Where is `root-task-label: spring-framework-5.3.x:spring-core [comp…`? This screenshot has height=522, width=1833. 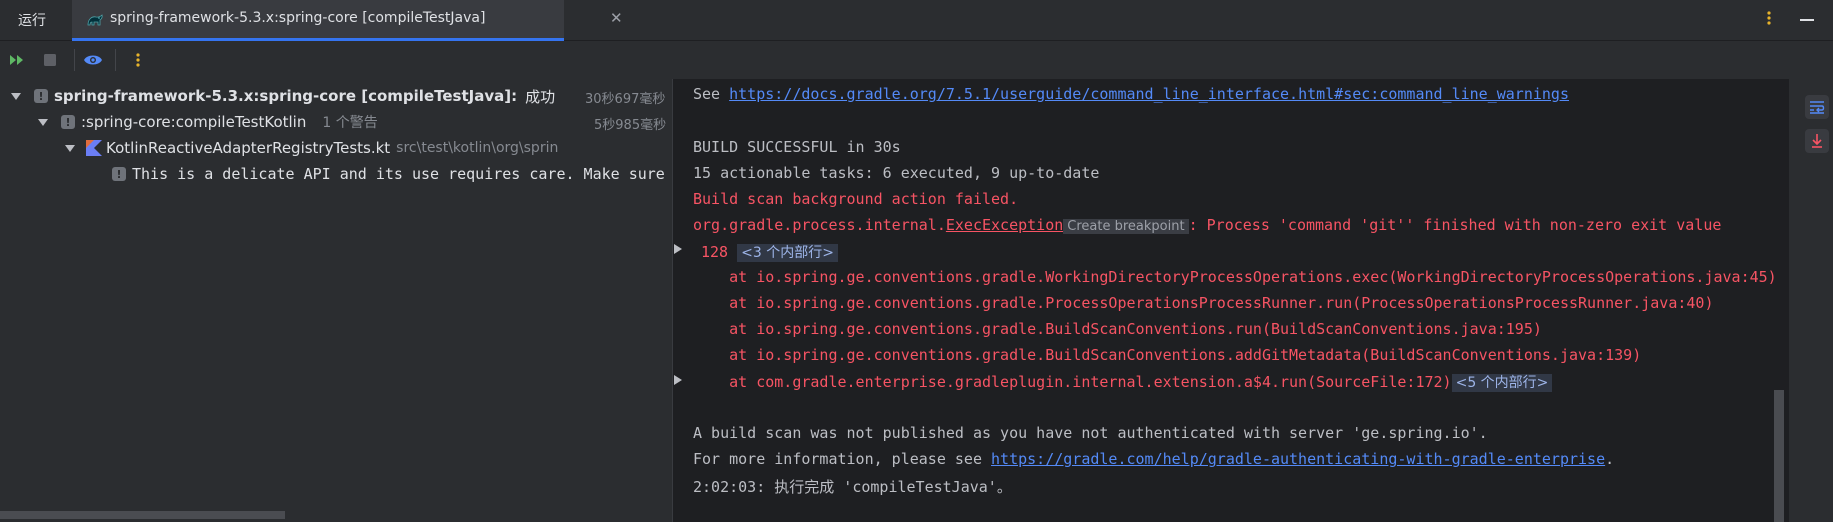
root-task-label: spring-framework-5.3.x:spring-core [comp… is located at coordinates (286, 96).